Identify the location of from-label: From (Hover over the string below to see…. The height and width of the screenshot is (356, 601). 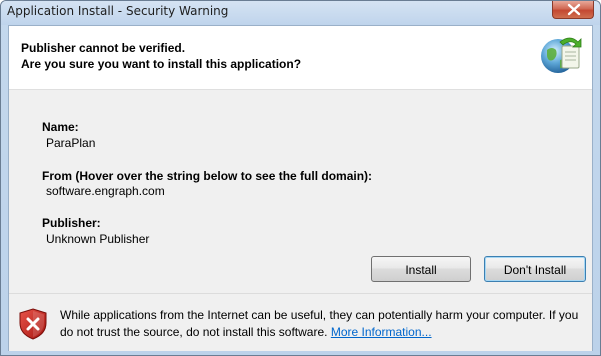
(207, 176).